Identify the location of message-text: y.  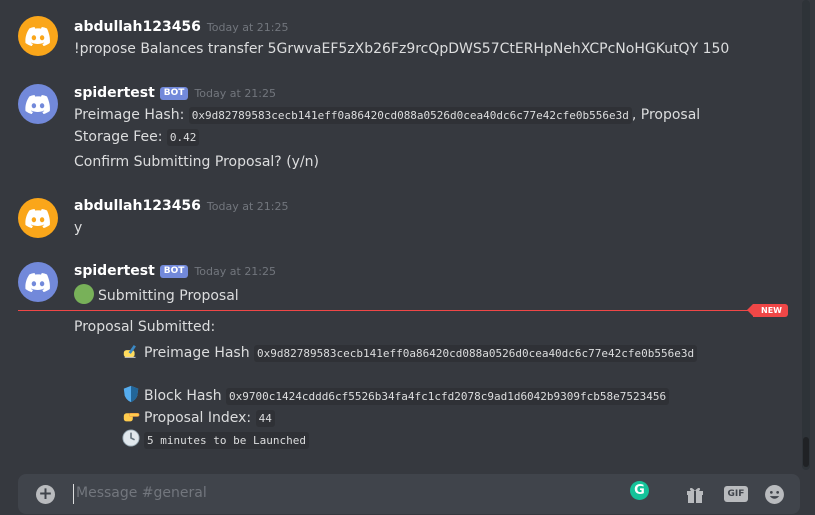
(78, 228).